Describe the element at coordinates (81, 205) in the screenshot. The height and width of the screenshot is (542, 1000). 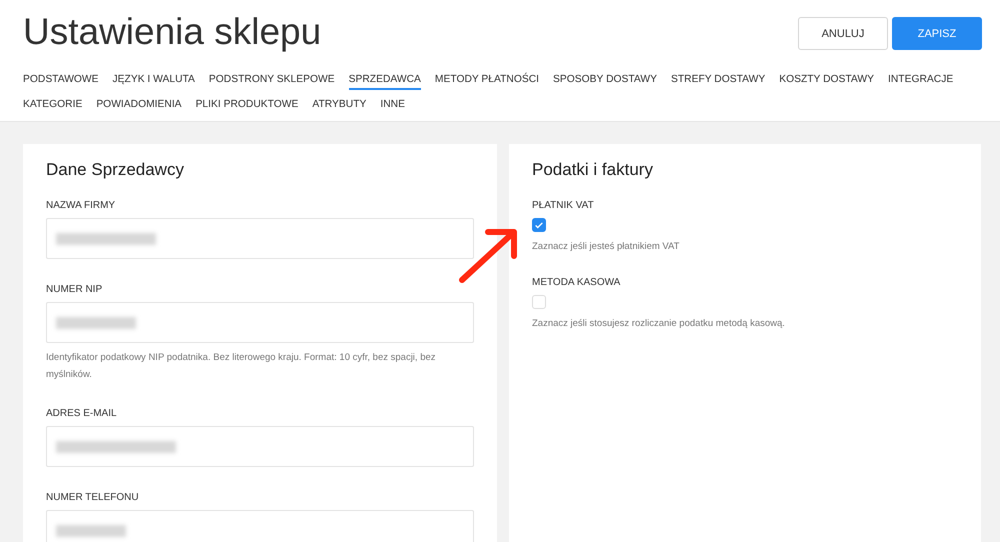
I see `field-label: NAZWA FIRMY` at that location.